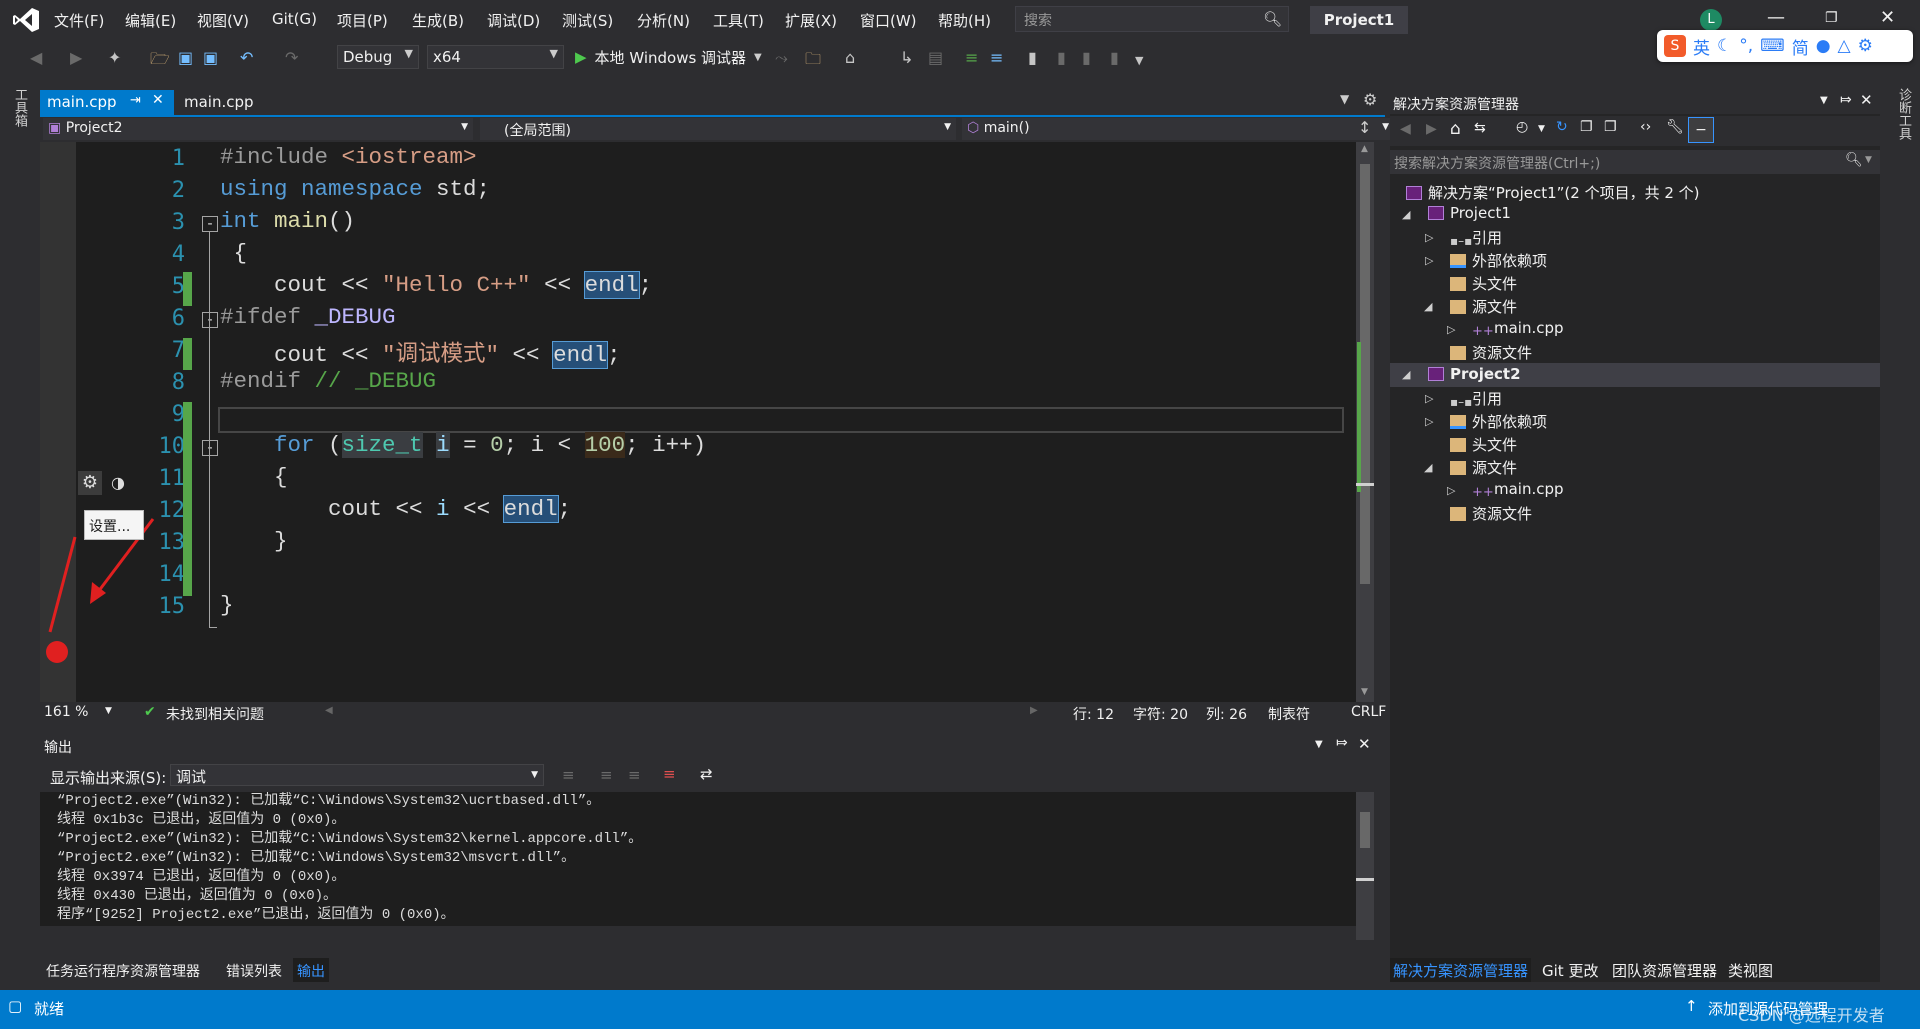  Describe the element at coordinates (1480, 128) in the screenshot. I see `switch-views-icon: ⇆` at that location.